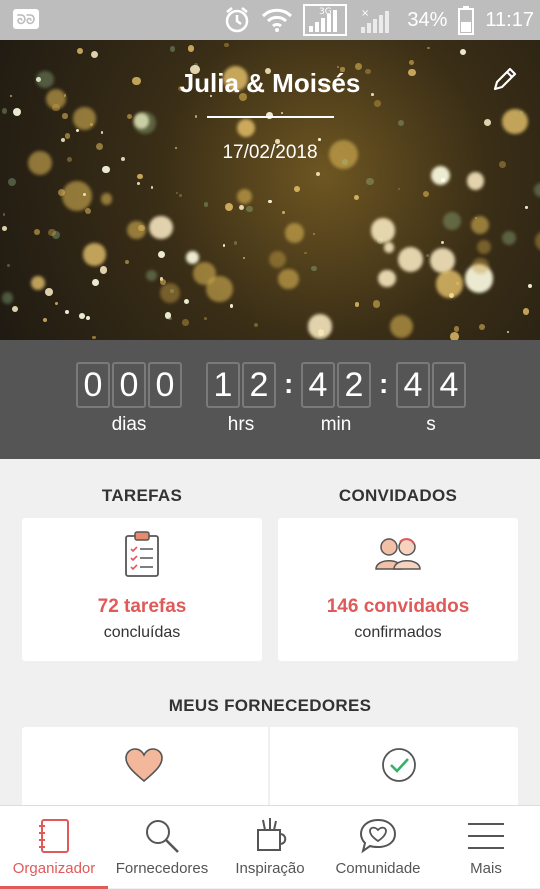 The height and width of the screenshot is (889, 540). I want to click on suppliers-favorites-card, so click(145, 772).